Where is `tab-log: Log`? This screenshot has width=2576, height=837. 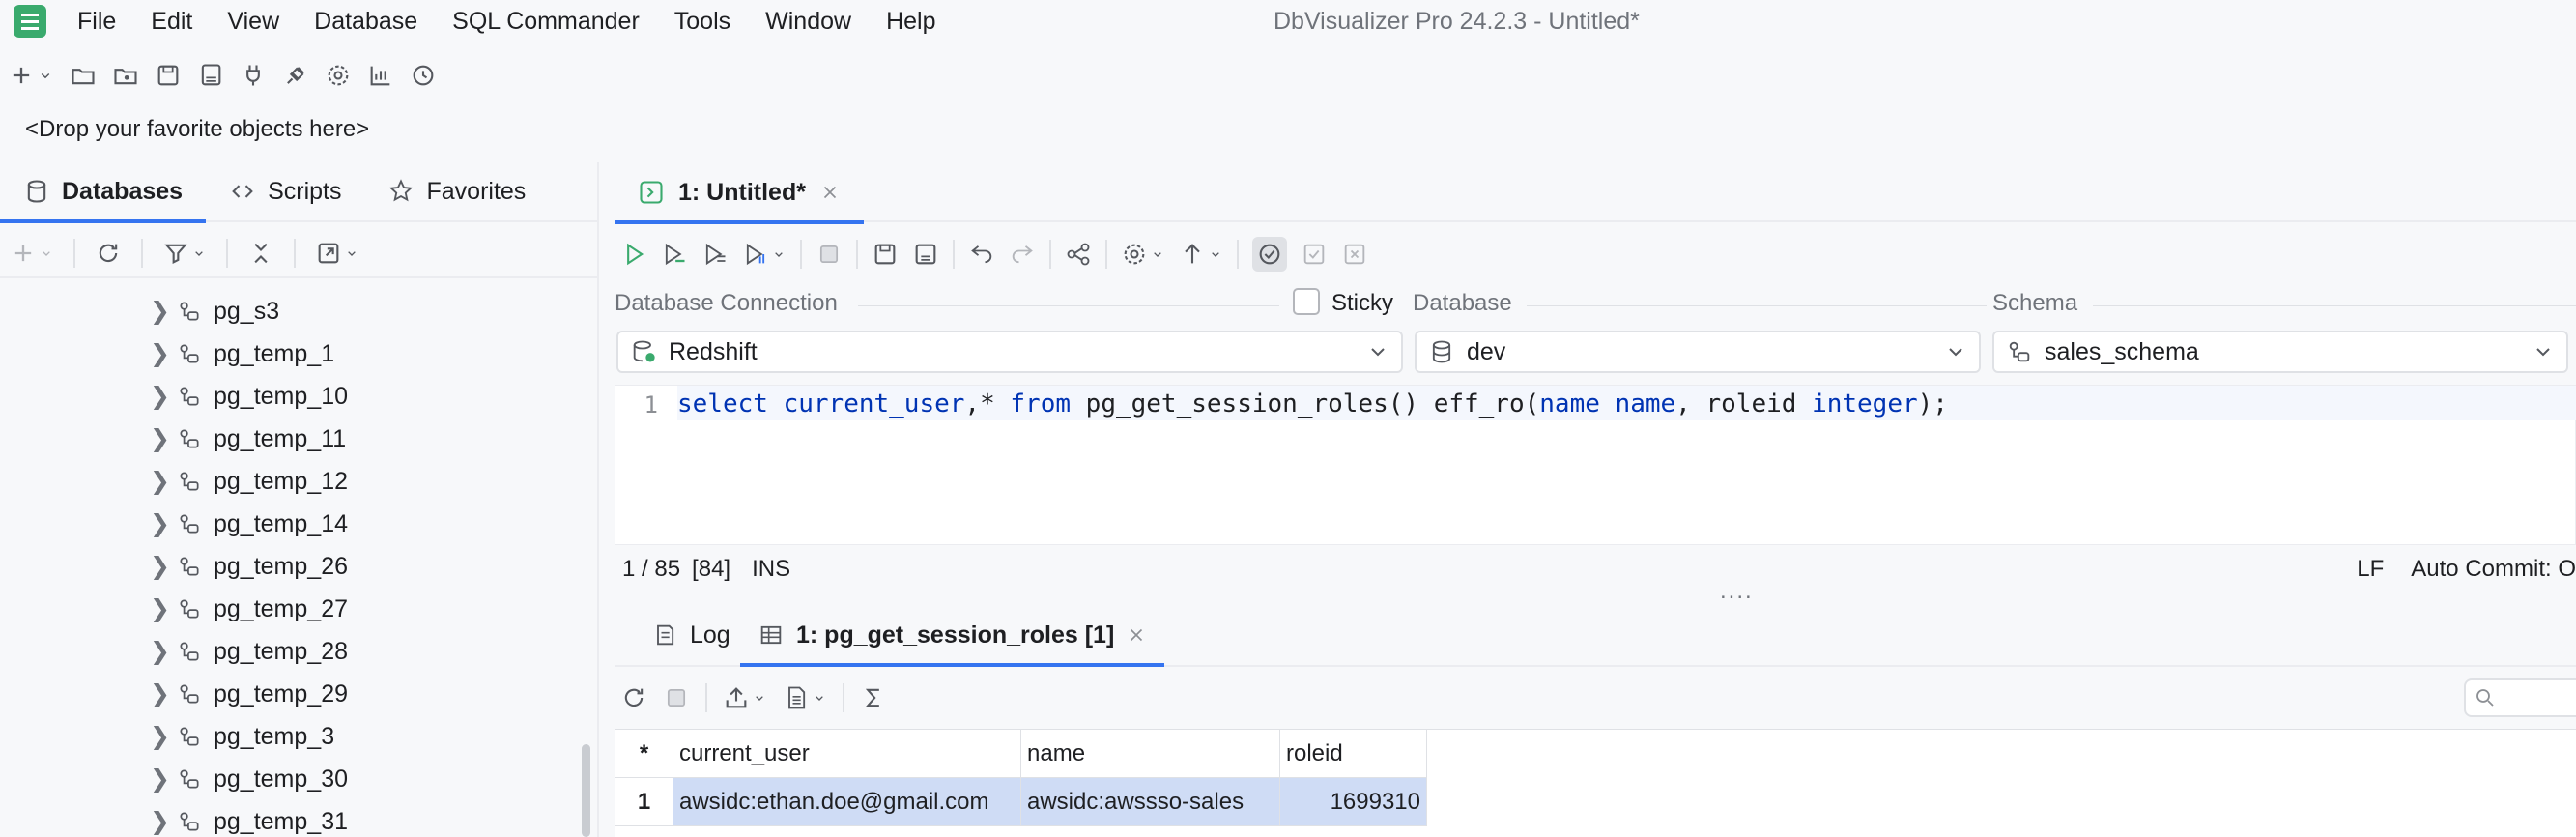 tab-log: Log is located at coordinates (691, 635).